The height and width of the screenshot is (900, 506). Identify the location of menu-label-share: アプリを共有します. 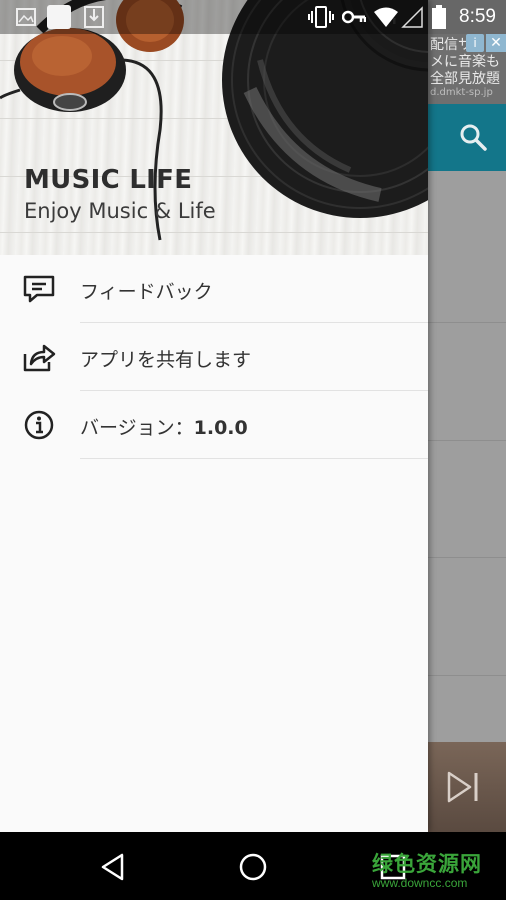
(166, 360).